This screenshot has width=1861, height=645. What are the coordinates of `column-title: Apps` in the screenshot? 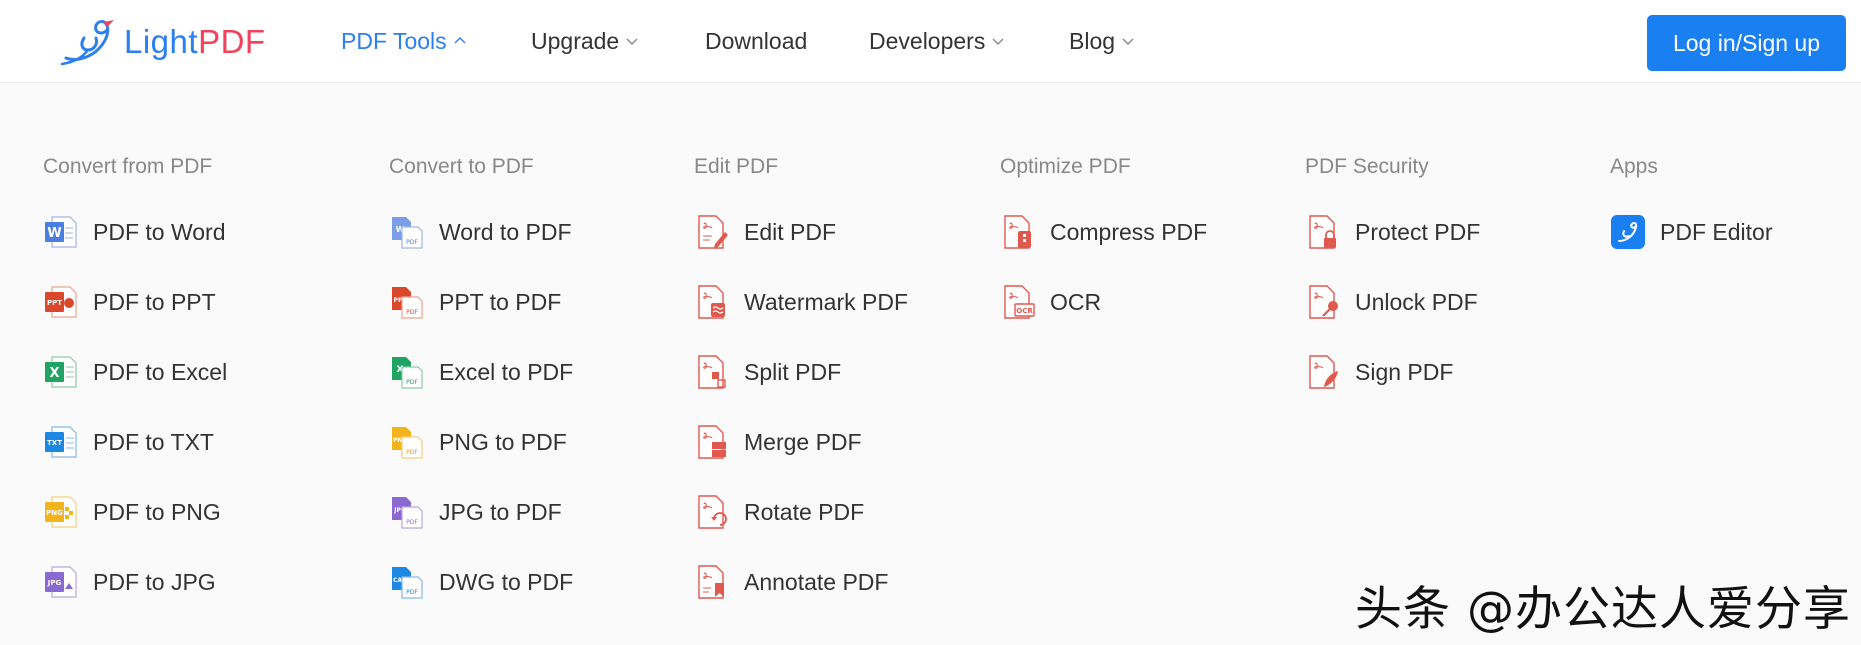 It's located at (1634, 166).